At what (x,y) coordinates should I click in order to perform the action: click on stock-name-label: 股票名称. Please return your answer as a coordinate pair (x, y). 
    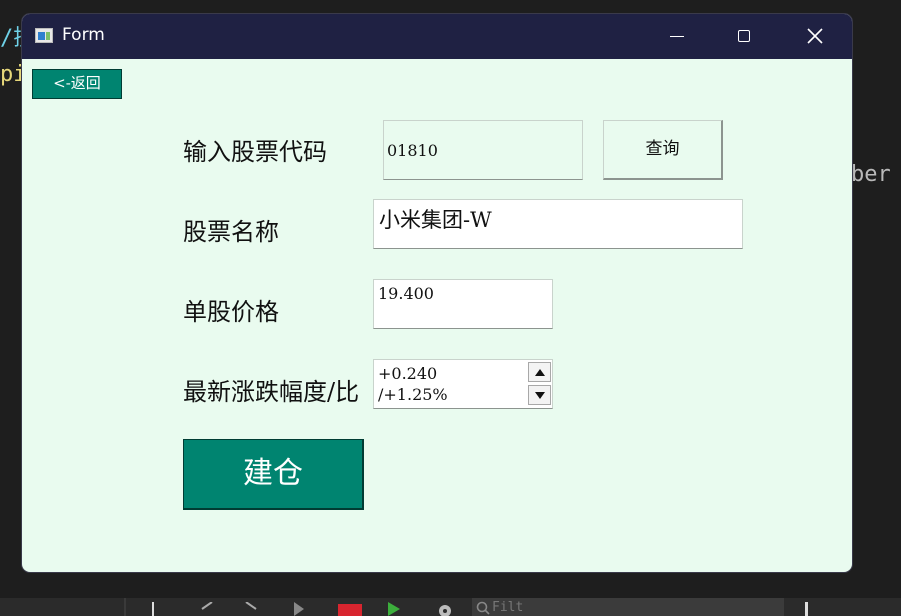
    Looking at the image, I should click on (231, 232).